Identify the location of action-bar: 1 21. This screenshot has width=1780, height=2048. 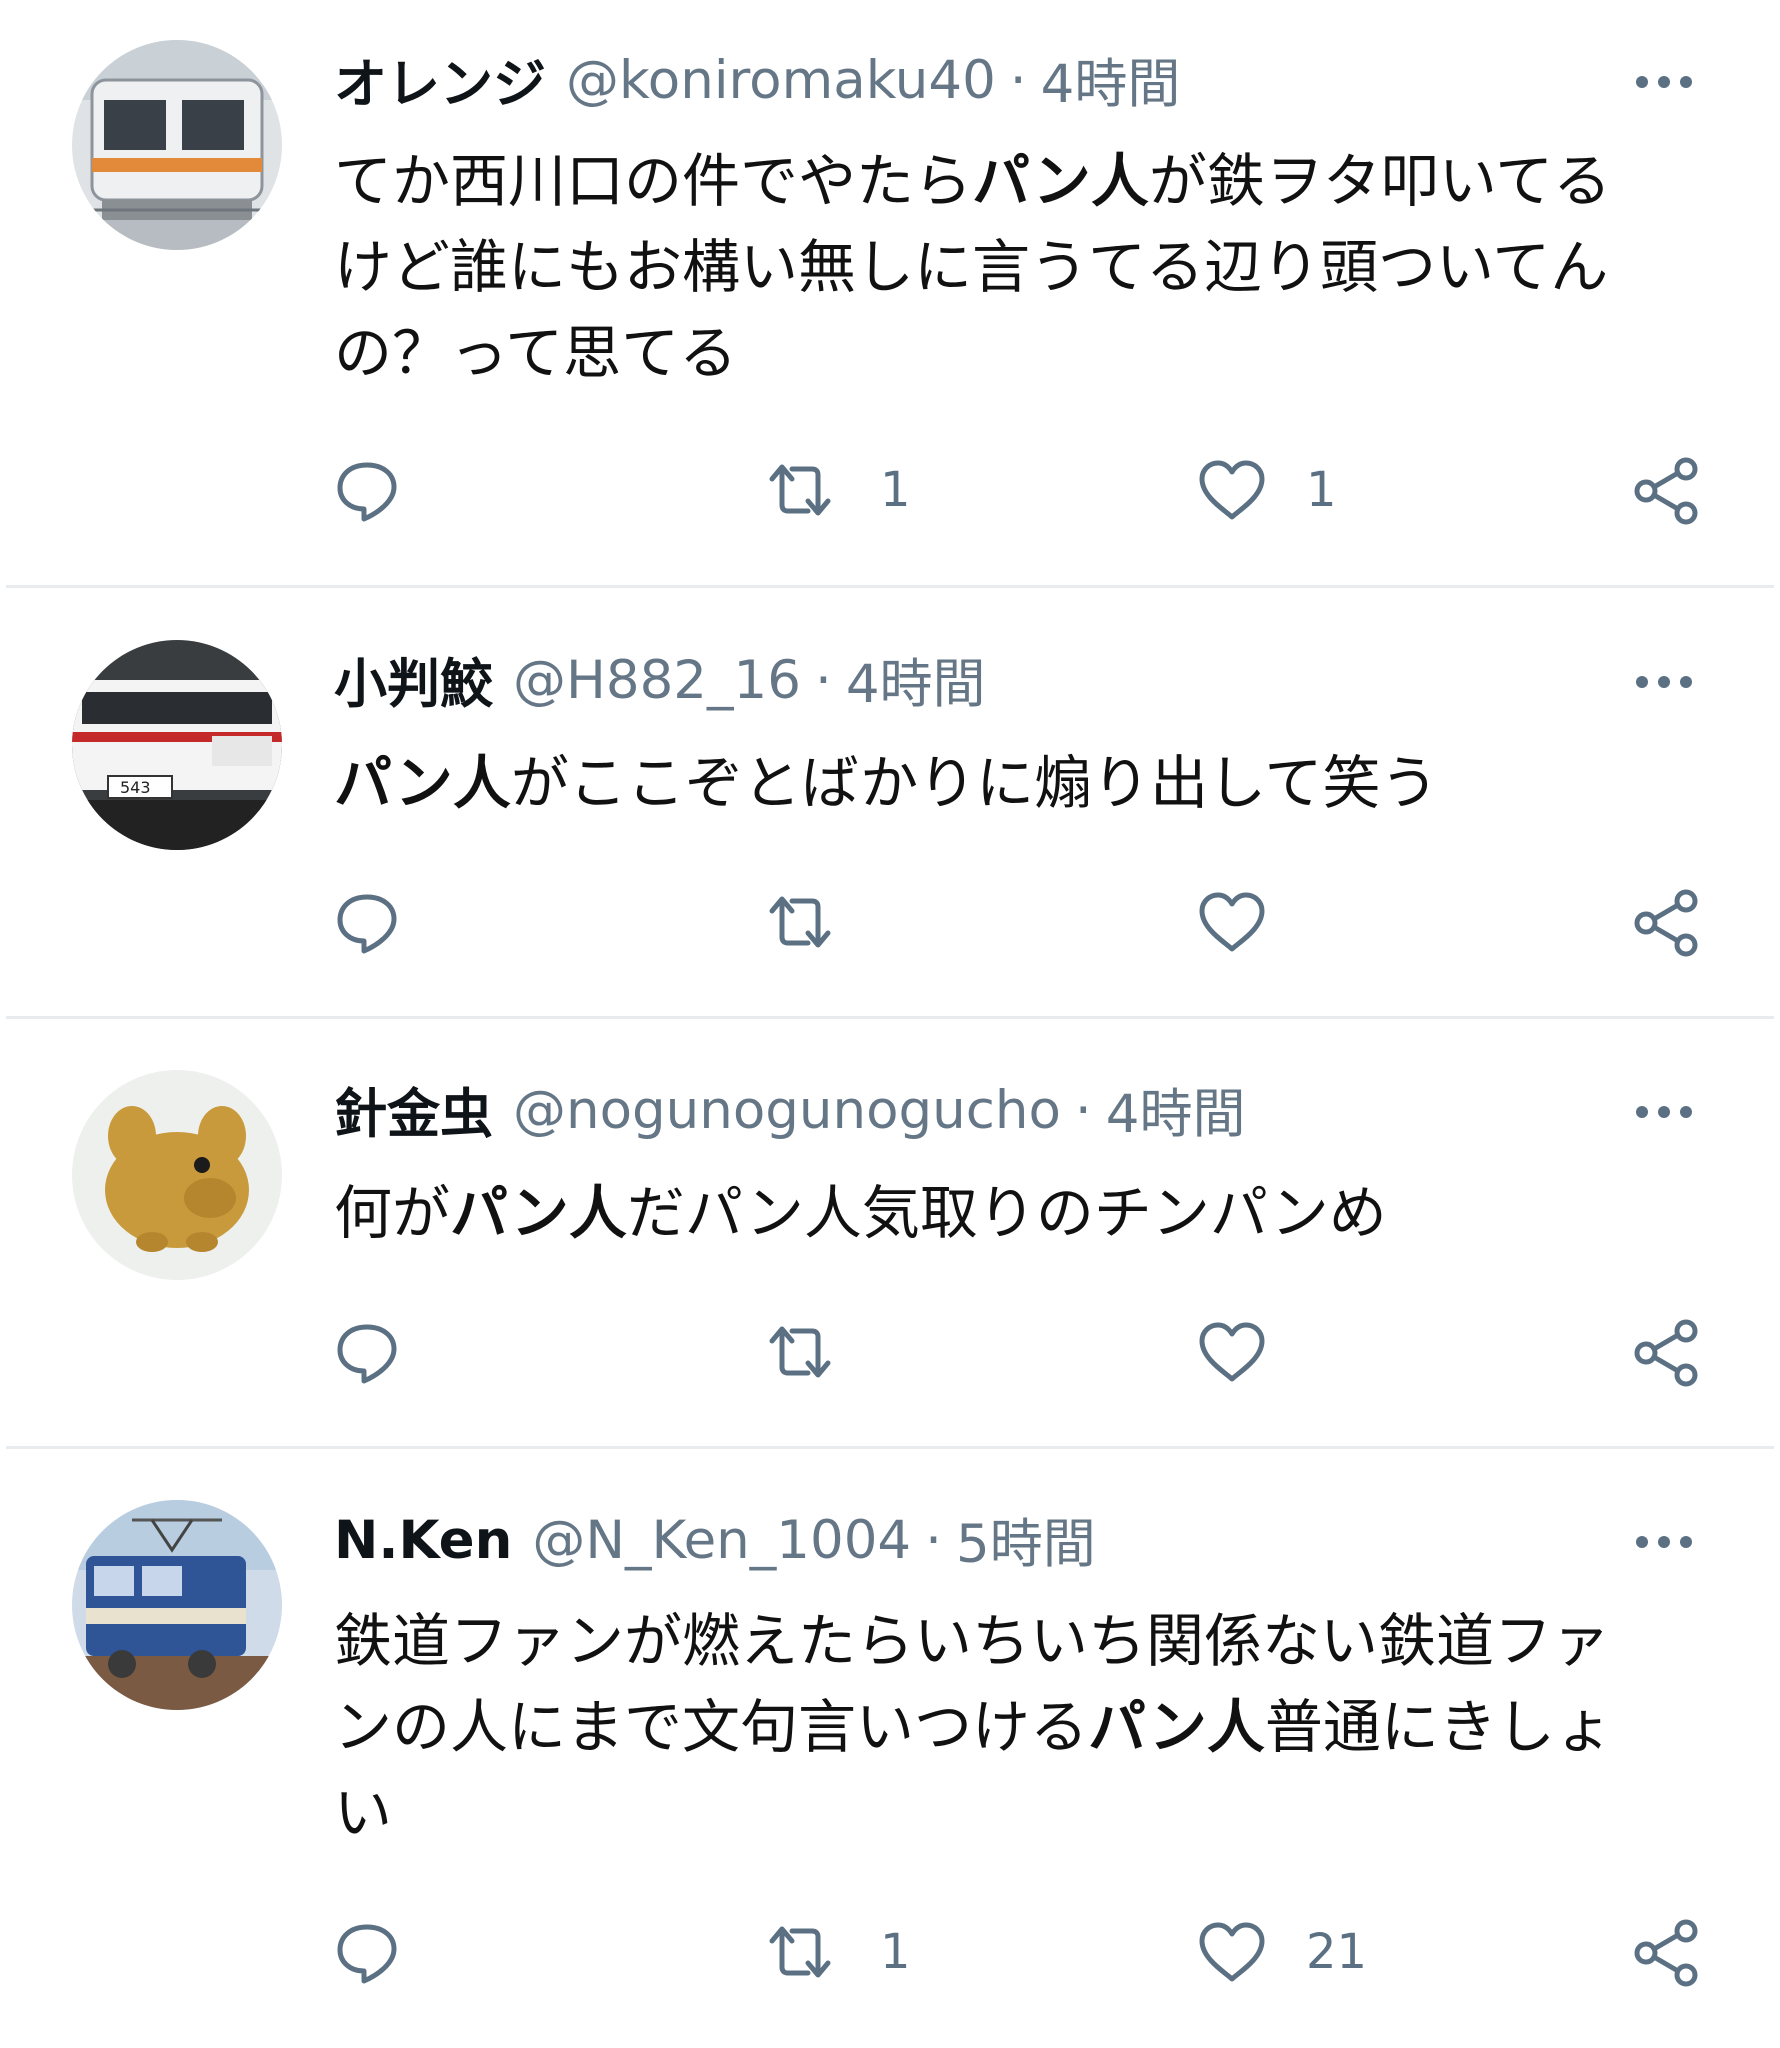
(890, 1952).